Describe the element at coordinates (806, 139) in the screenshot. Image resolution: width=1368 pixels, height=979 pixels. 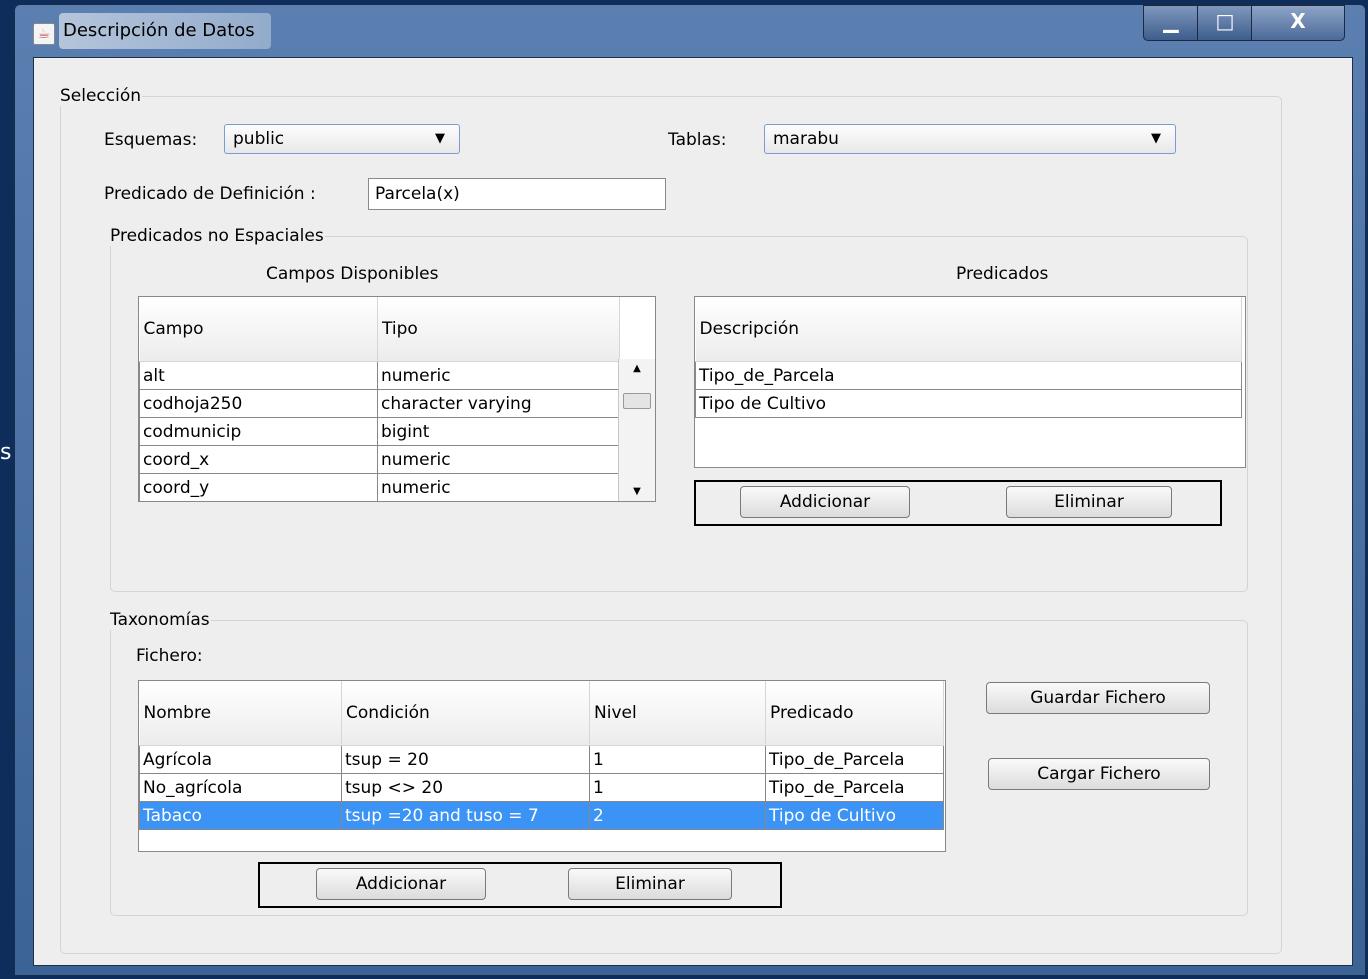
I see `tablas-value: marabu` at that location.